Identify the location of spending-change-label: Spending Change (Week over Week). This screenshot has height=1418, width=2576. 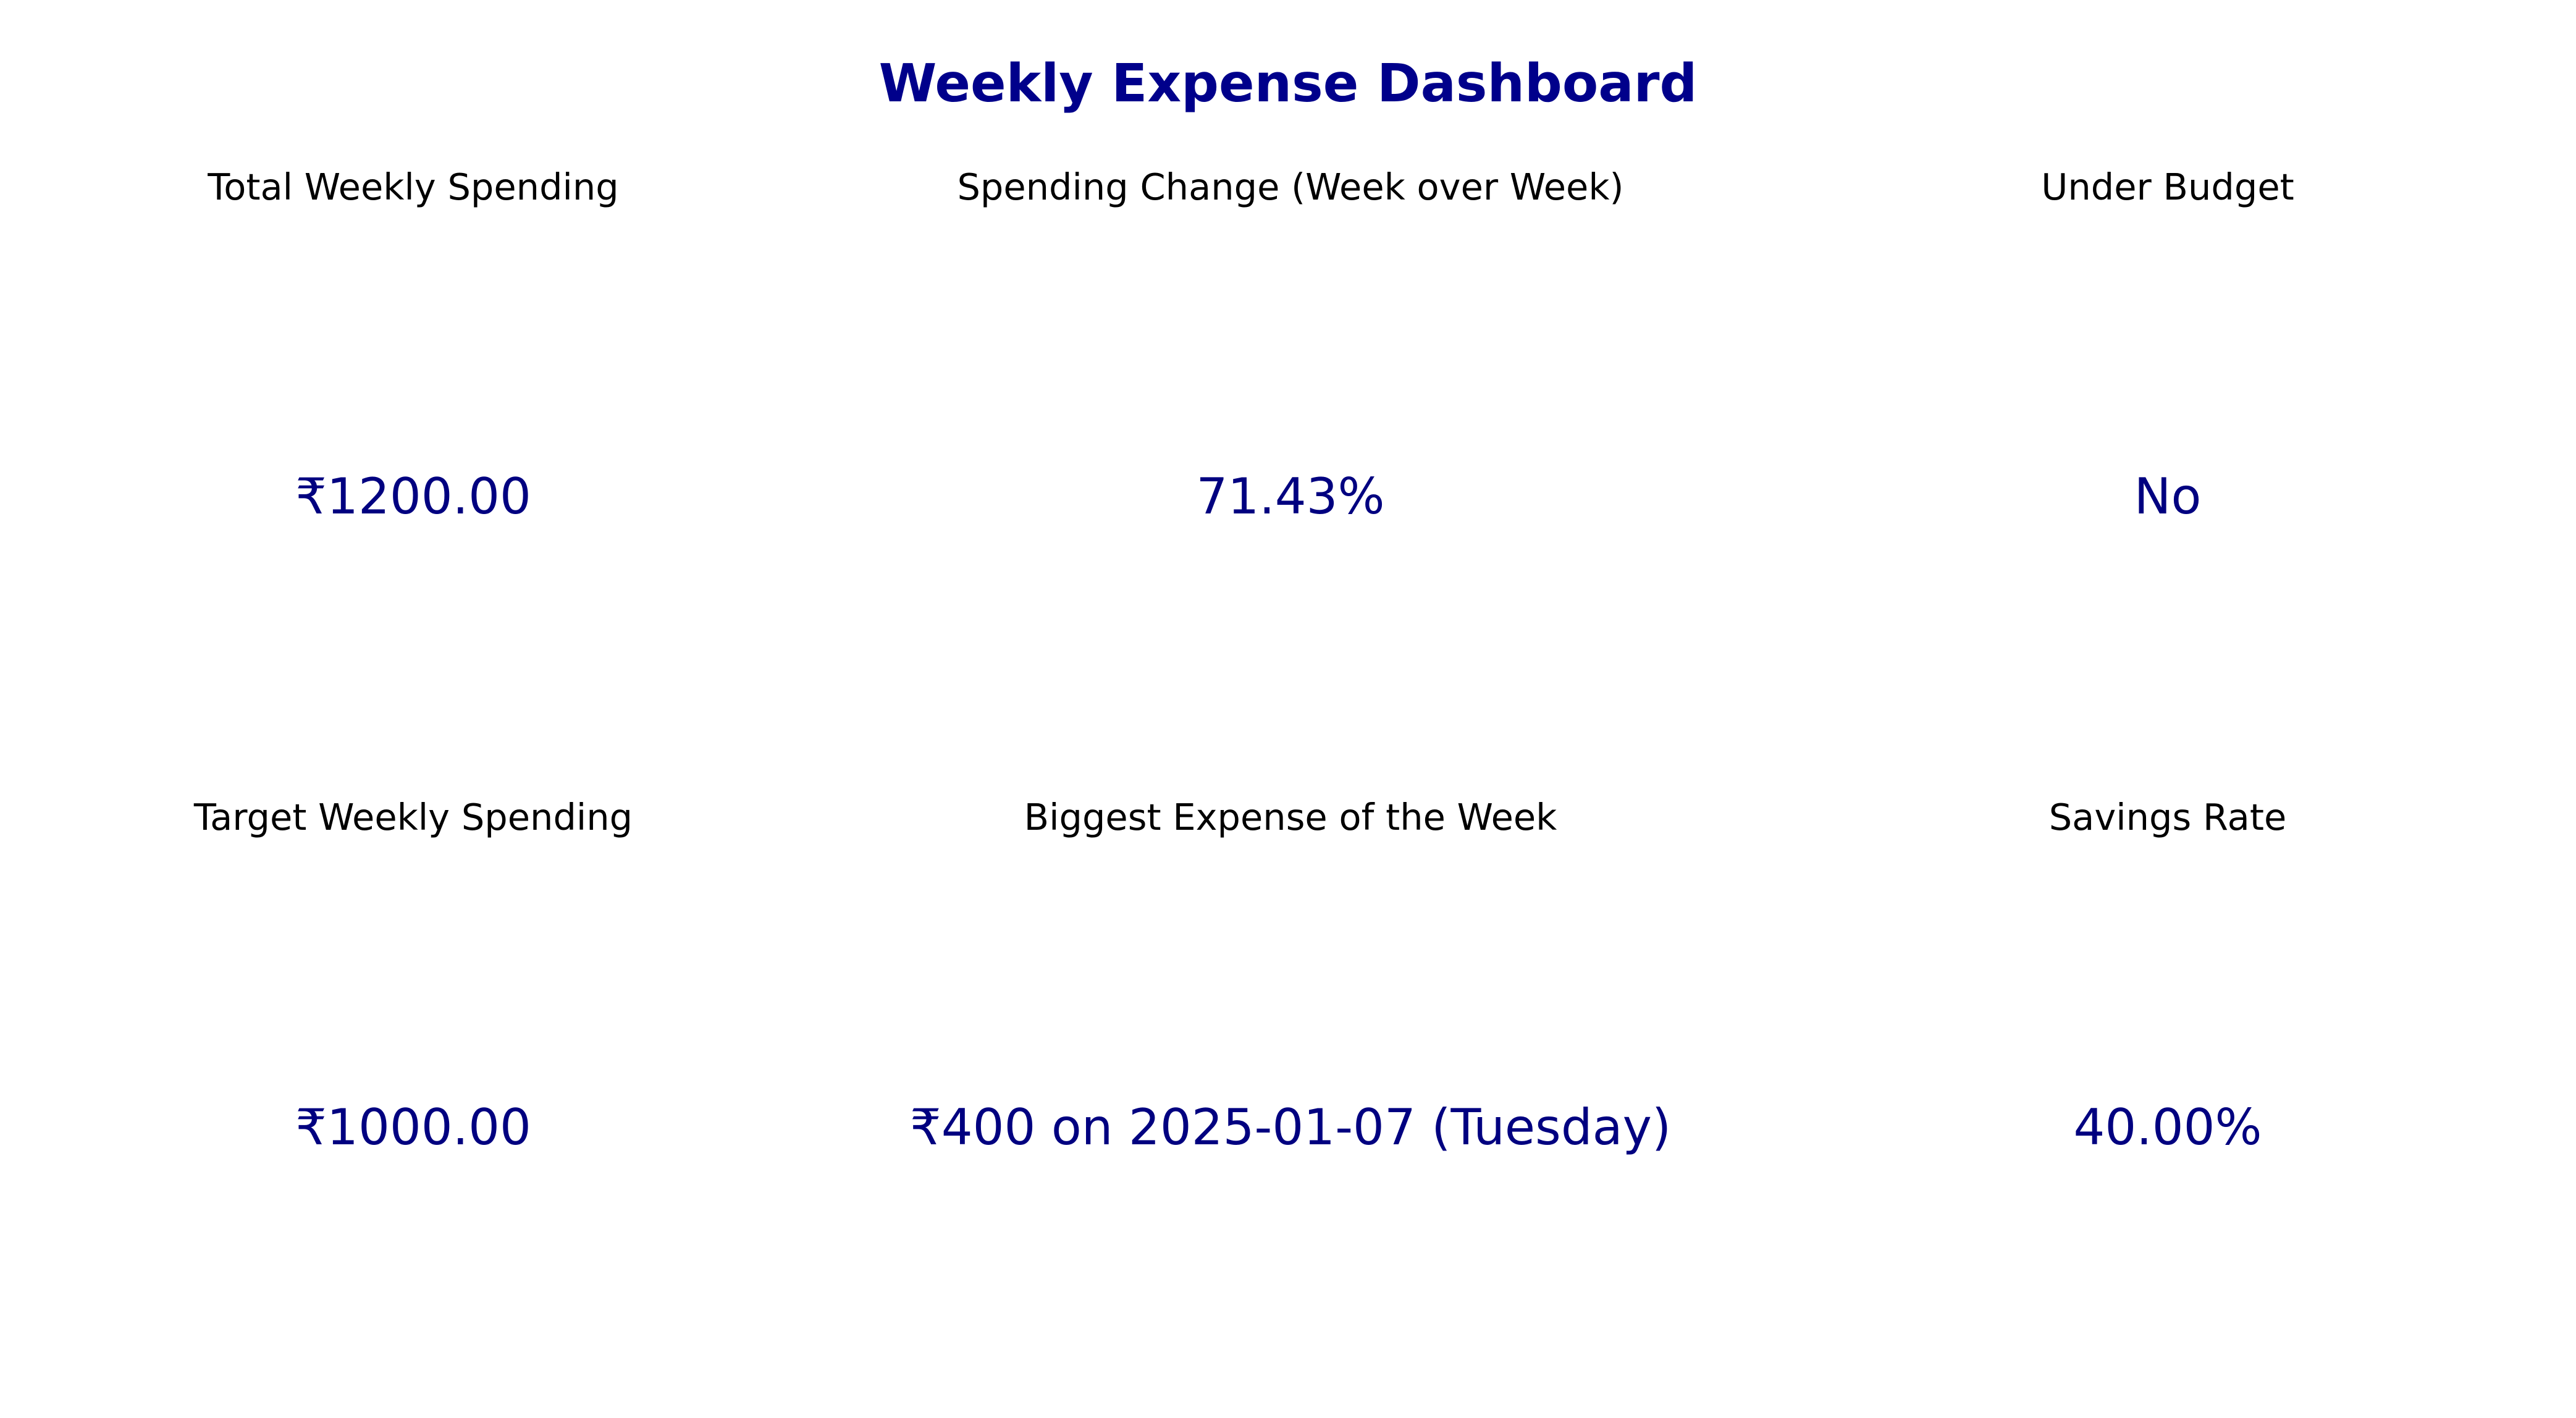
(1290, 187).